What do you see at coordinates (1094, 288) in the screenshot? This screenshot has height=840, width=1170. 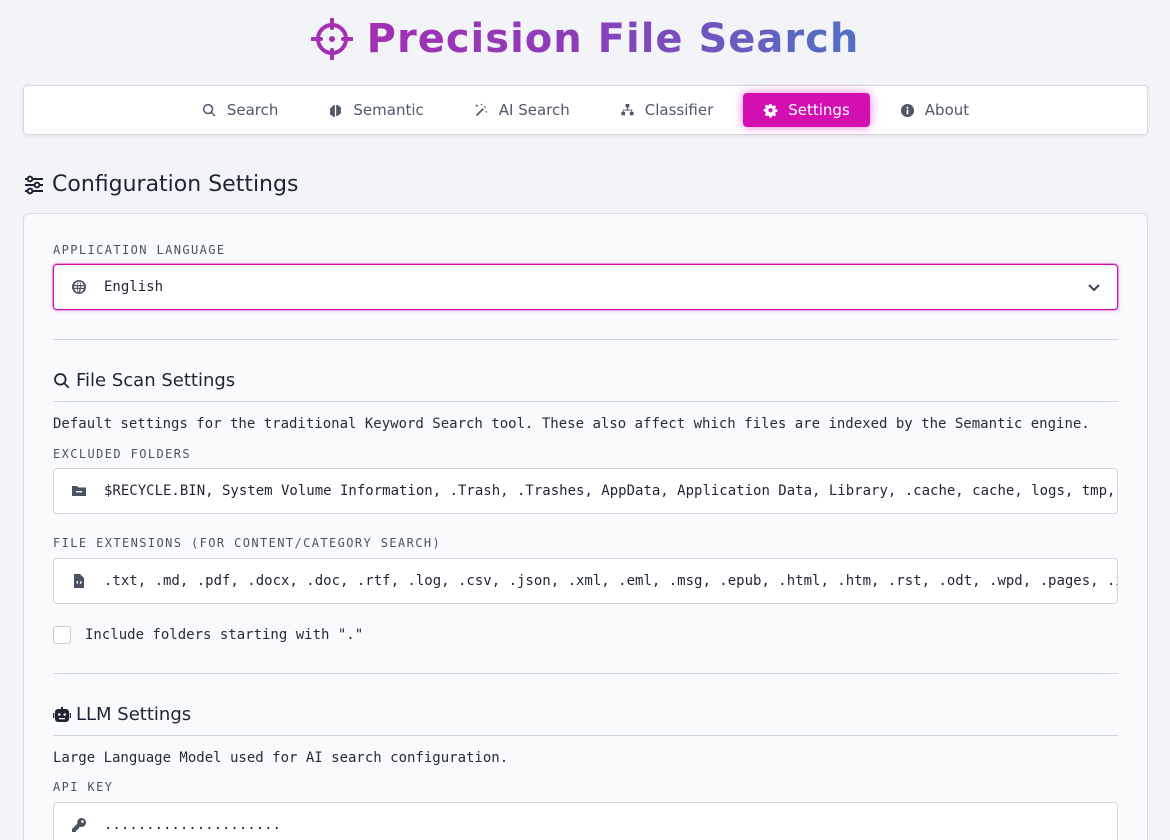 I see `chevron-down-icon` at bounding box center [1094, 288].